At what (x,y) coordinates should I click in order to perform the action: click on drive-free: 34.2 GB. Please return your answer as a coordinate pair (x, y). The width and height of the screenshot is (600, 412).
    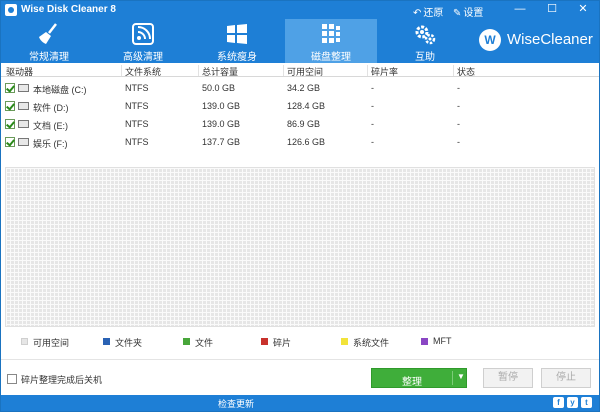
    Looking at the image, I should click on (304, 88).